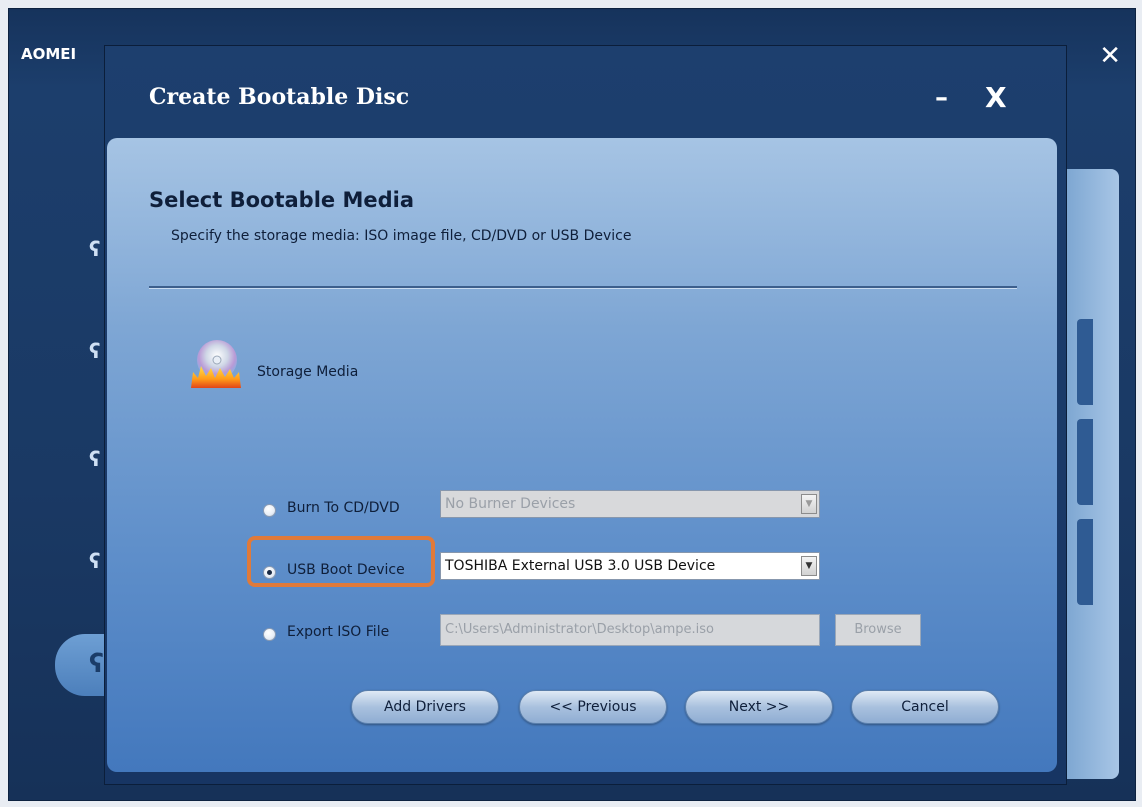 The height and width of the screenshot is (807, 1142). I want to click on export-iso-radio, so click(269, 634).